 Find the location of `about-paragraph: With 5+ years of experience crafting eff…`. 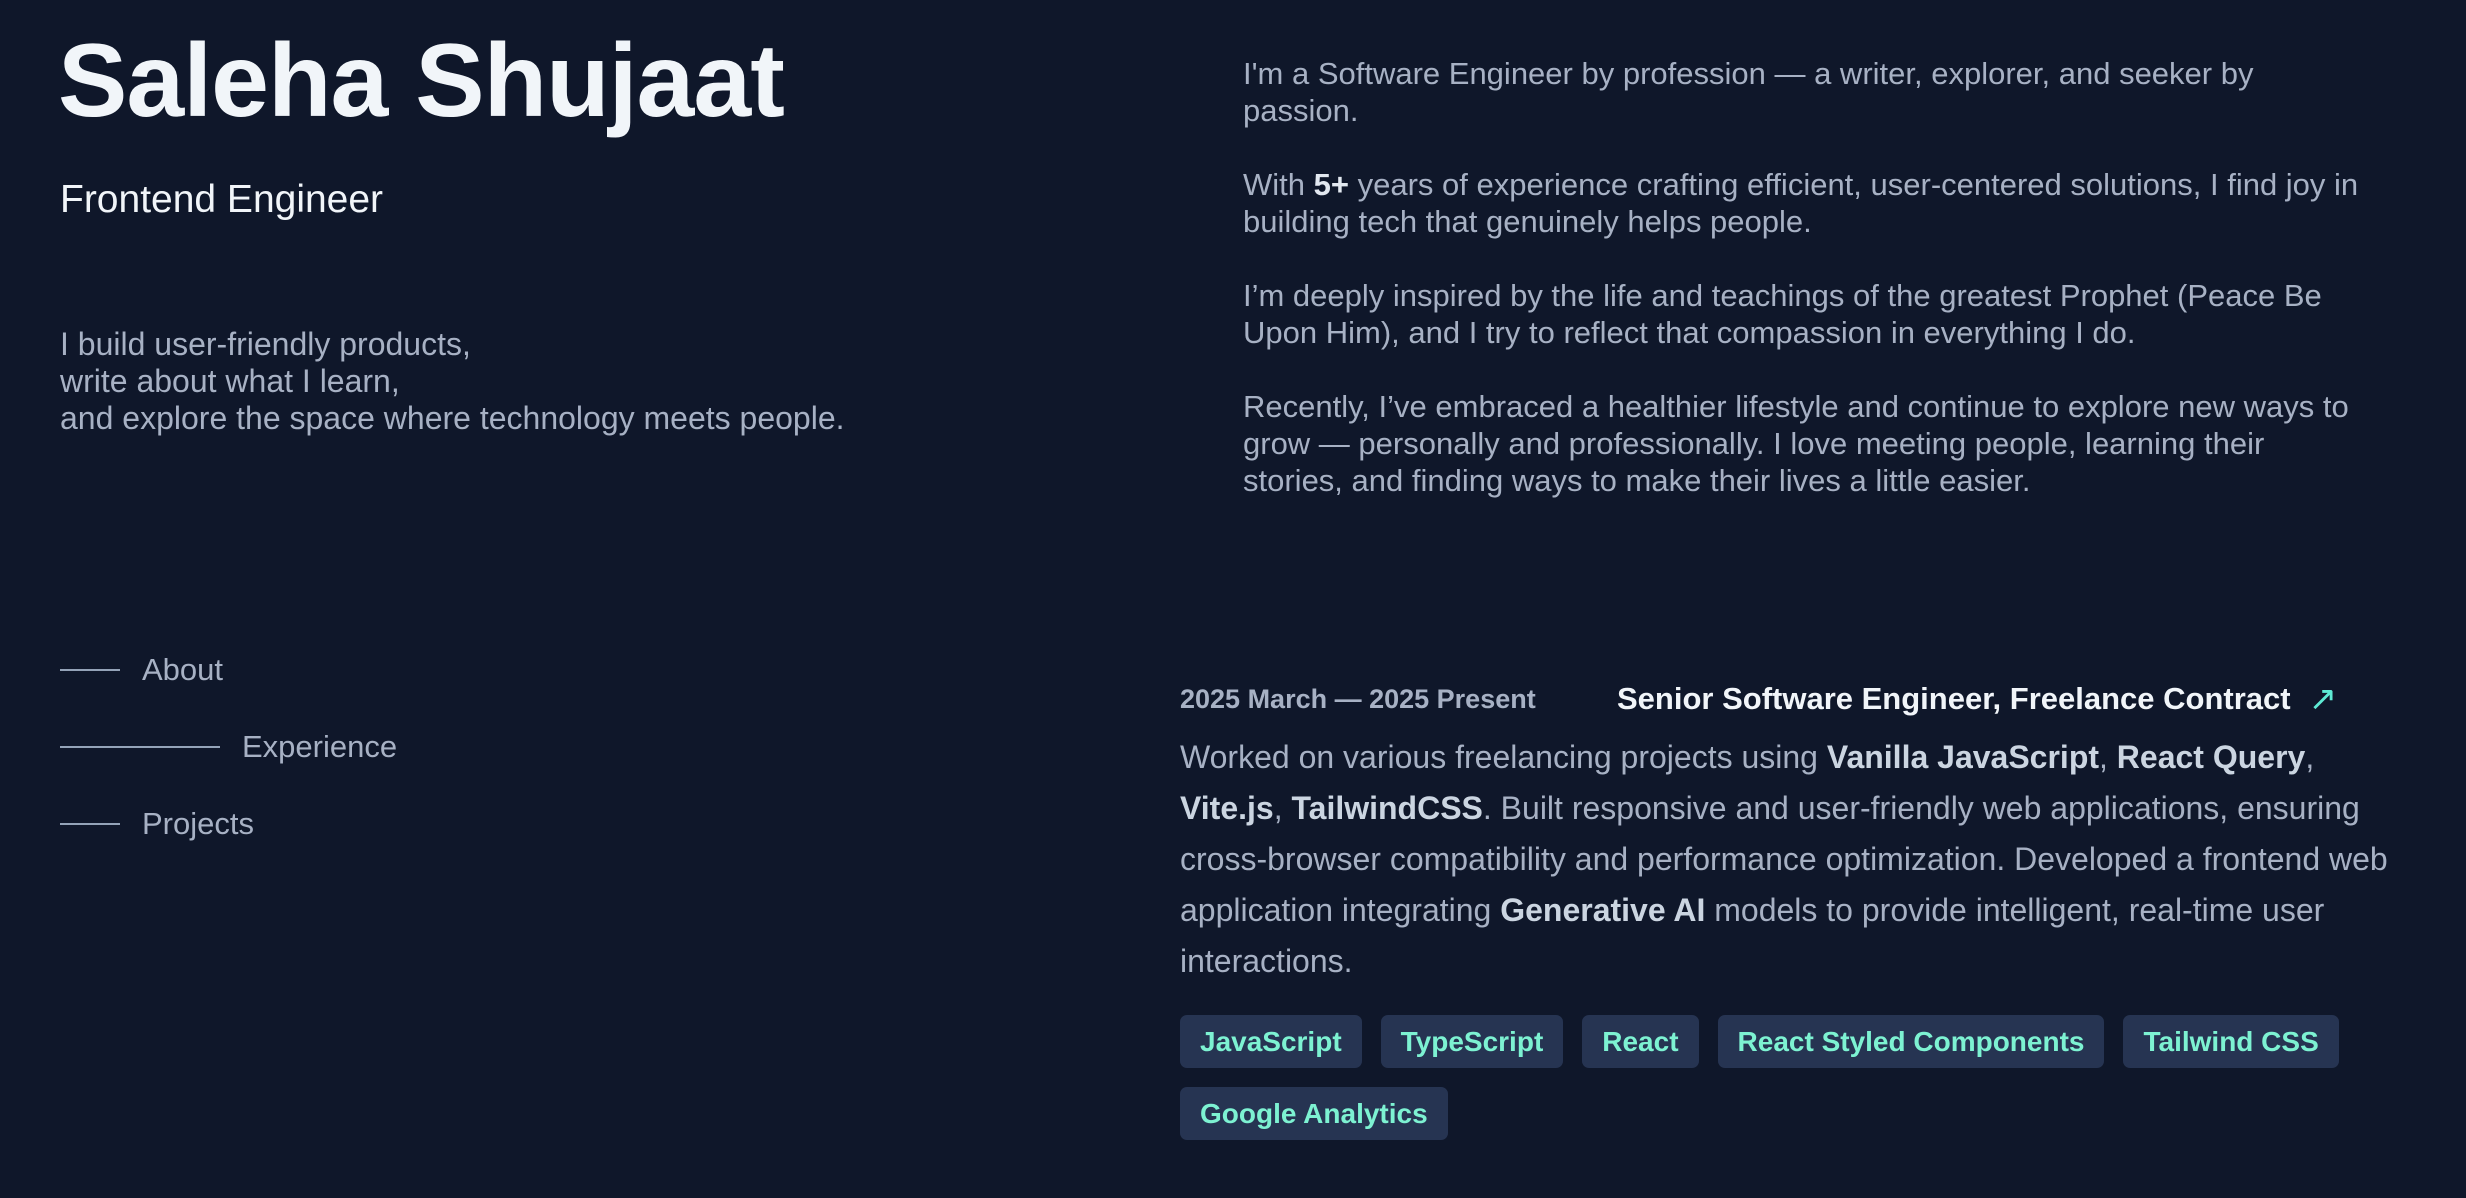

about-paragraph: With 5+ years of experience crafting eff… is located at coordinates (1803, 203).